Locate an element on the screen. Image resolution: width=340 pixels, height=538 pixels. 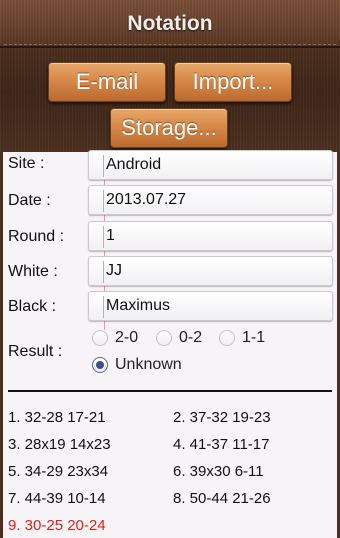
email-button: E-mail is located at coordinates (107, 82).